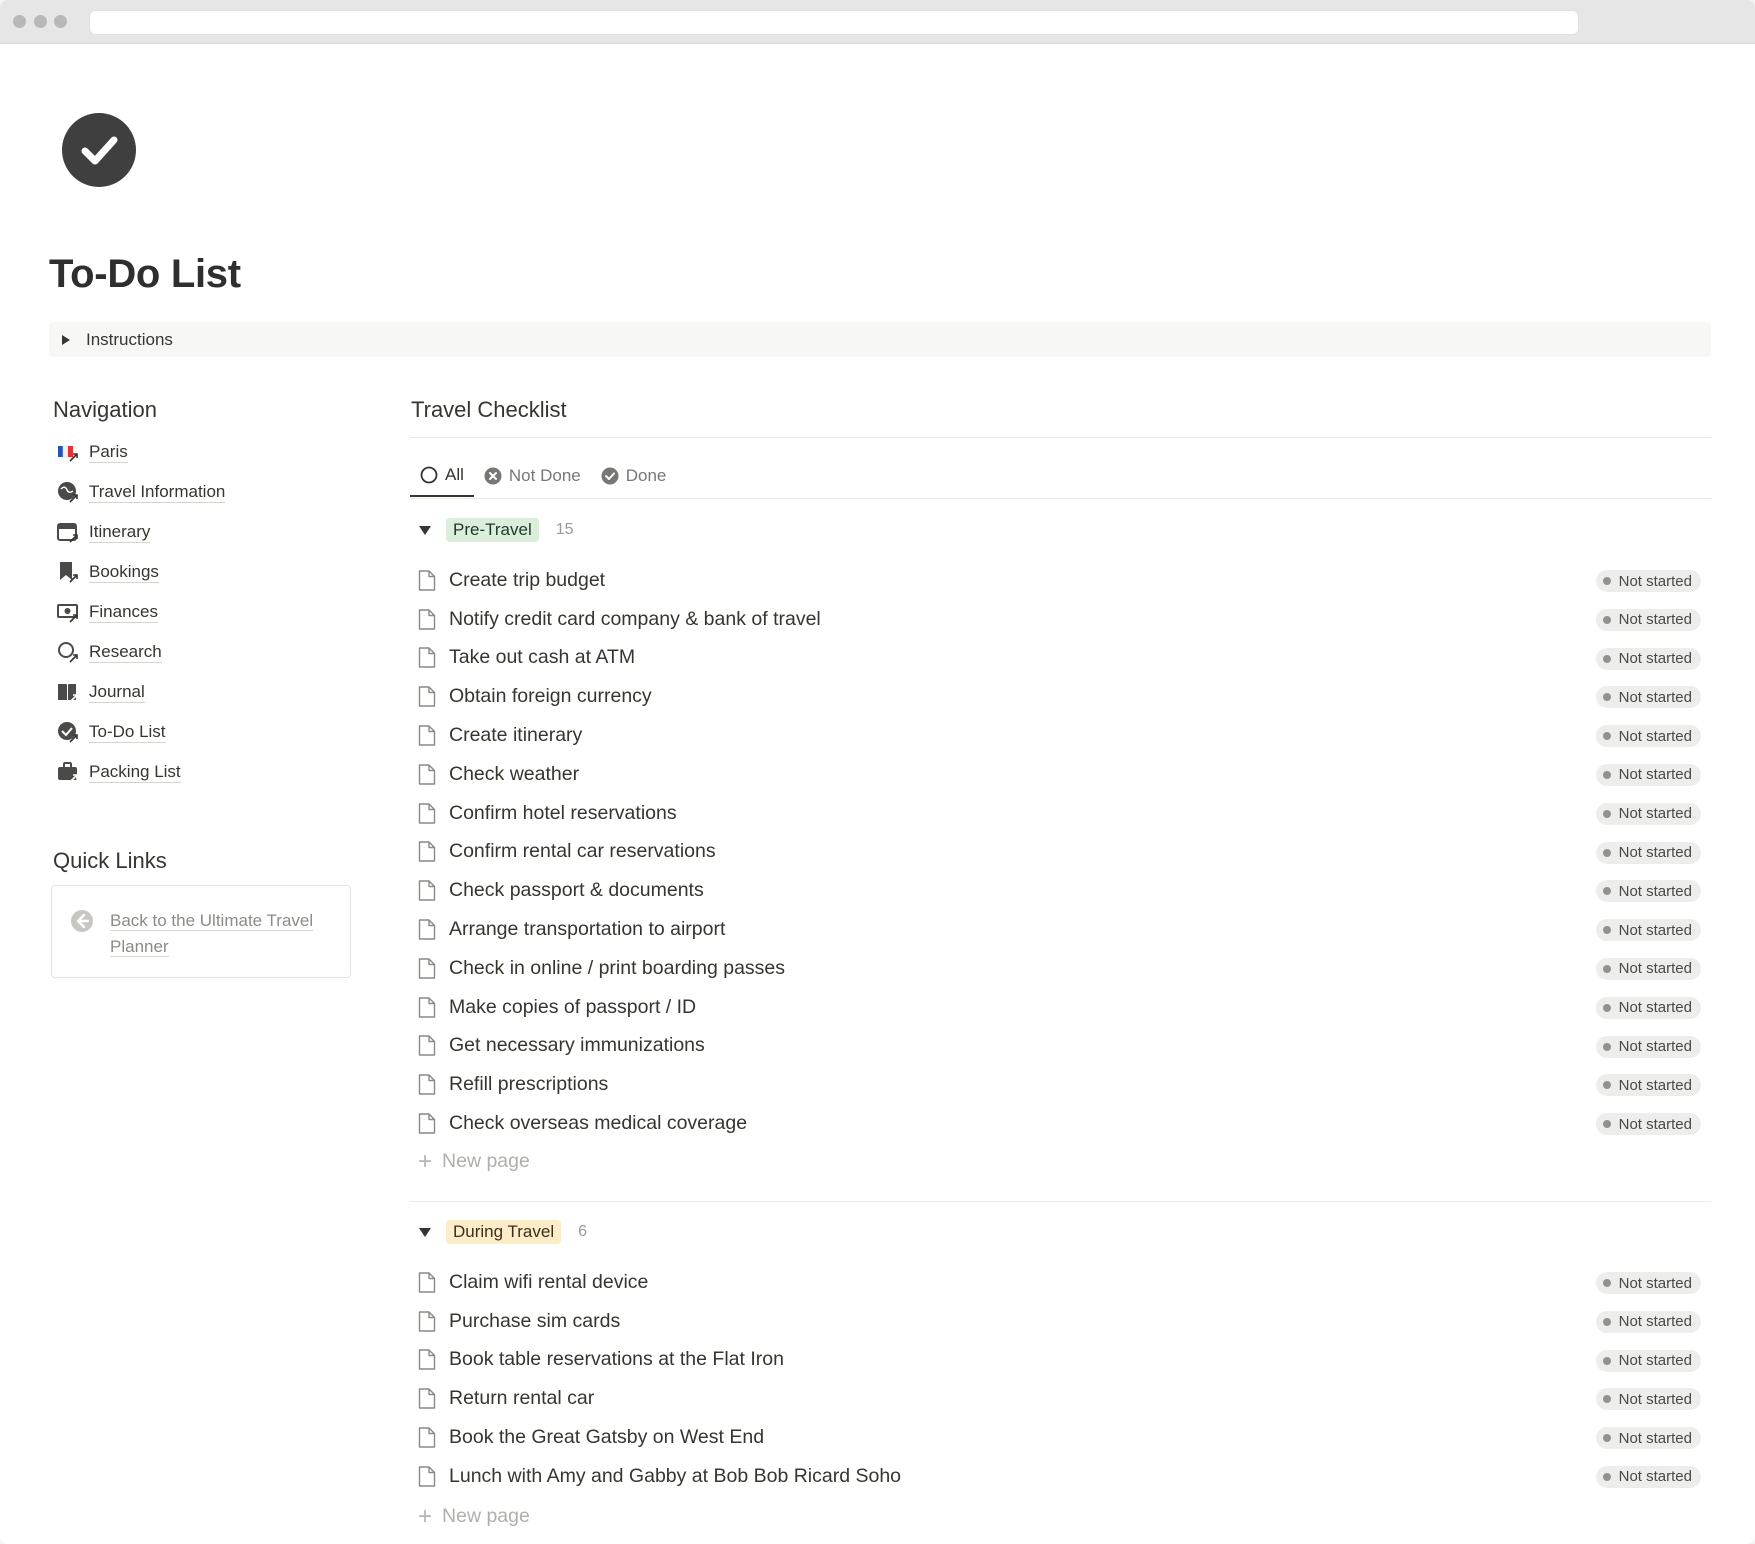  What do you see at coordinates (583, 1231) in the screenshot?
I see `group-count: 6` at bounding box center [583, 1231].